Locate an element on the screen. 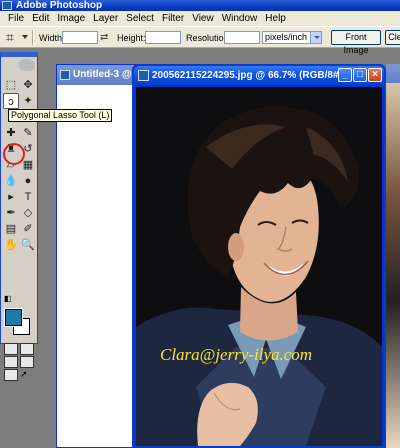 This screenshot has height=448, width=400. maximize-button: □ is located at coordinates (360, 75).